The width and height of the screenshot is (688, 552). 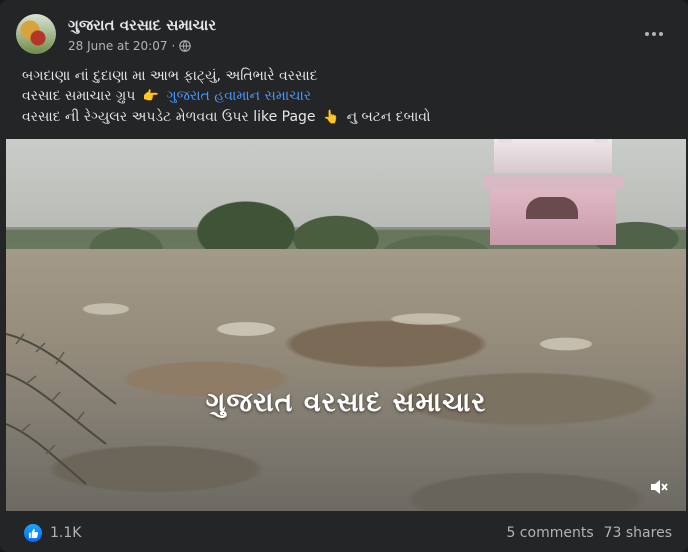 What do you see at coordinates (118, 46) in the screenshot?
I see `post-timestamp: 28 June at 20:07` at bounding box center [118, 46].